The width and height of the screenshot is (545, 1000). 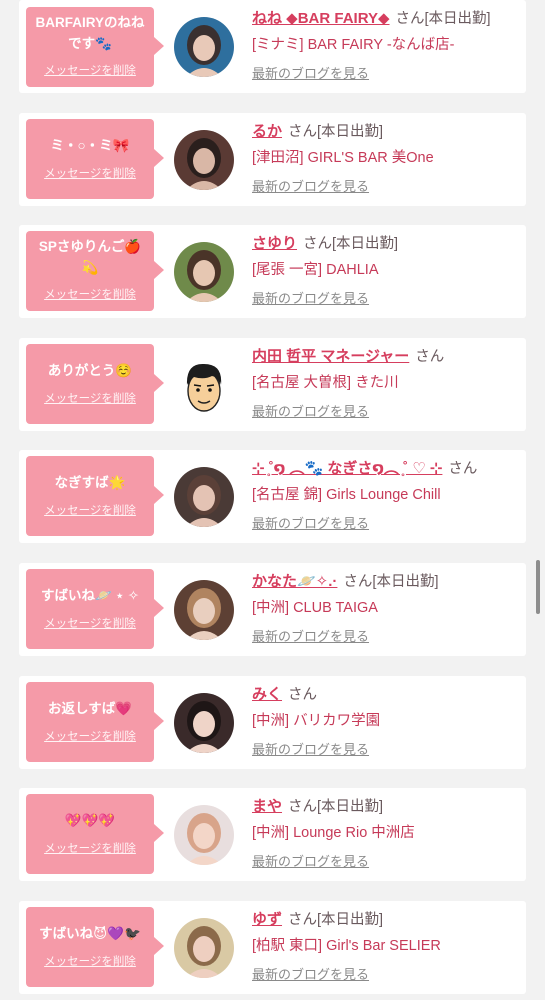 What do you see at coordinates (386, 807) in the screenshot?
I see `sender-name-line: まや さん[本日出勤]` at bounding box center [386, 807].